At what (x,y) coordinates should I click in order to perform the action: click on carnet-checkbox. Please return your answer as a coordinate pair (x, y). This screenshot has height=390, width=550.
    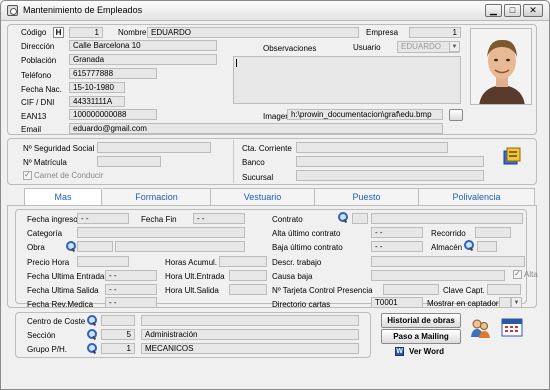
    Looking at the image, I should click on (27, 175).